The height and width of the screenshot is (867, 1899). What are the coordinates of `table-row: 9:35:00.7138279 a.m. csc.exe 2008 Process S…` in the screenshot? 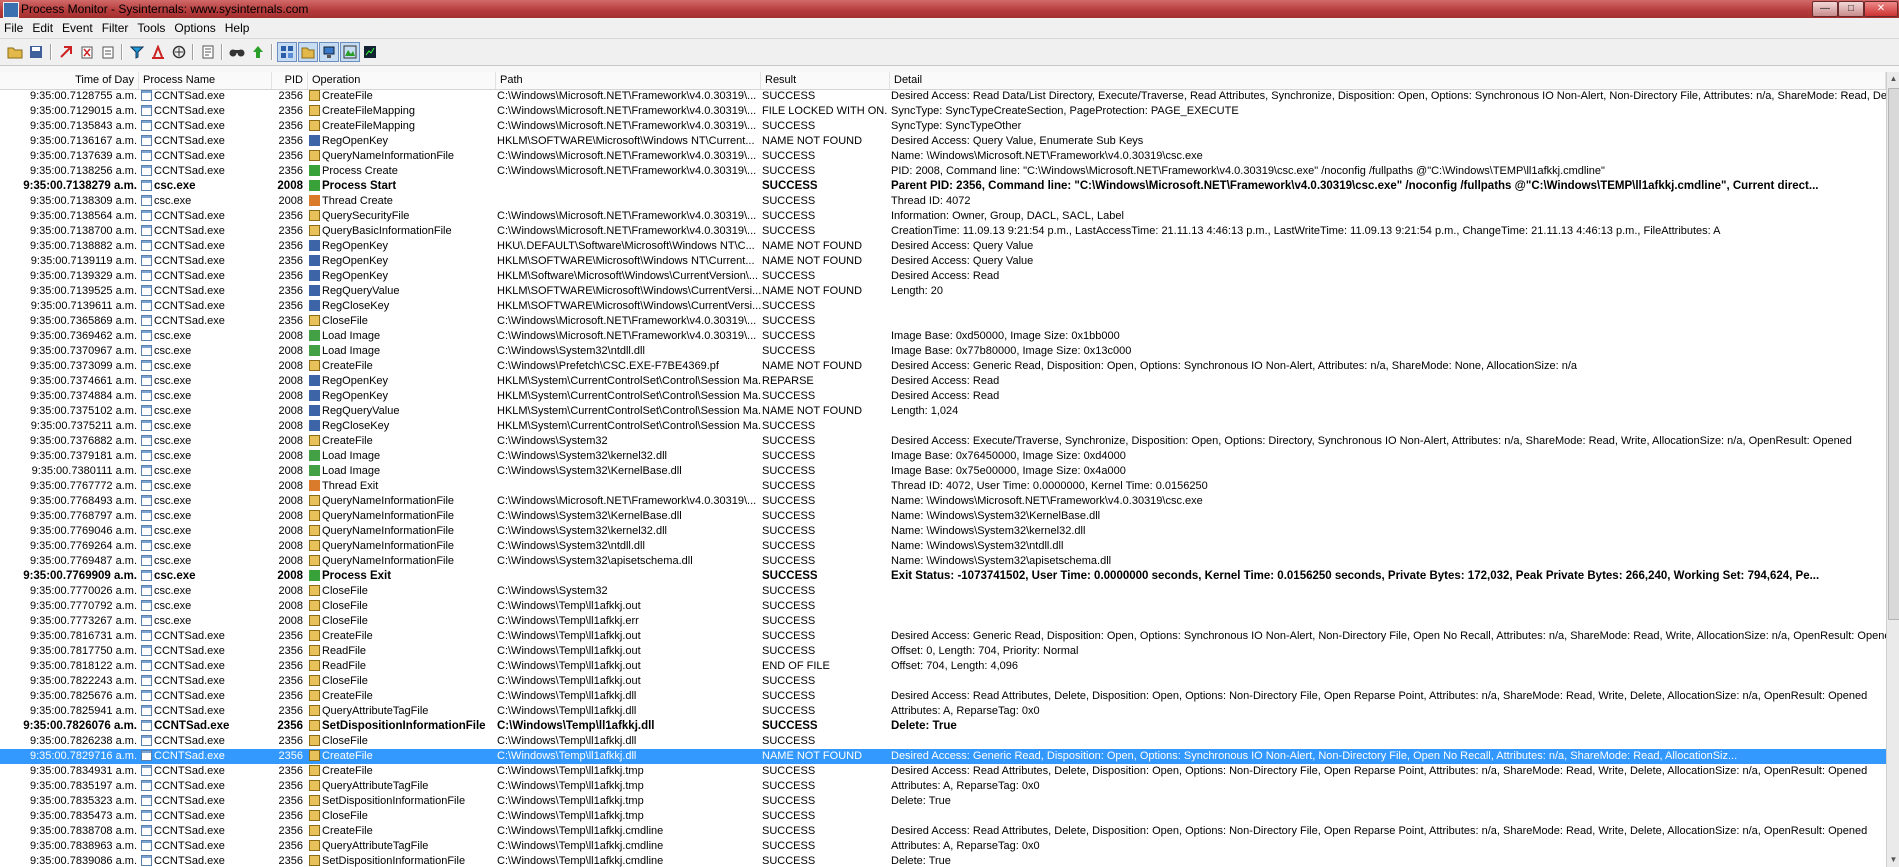 It's located at (943, 186).